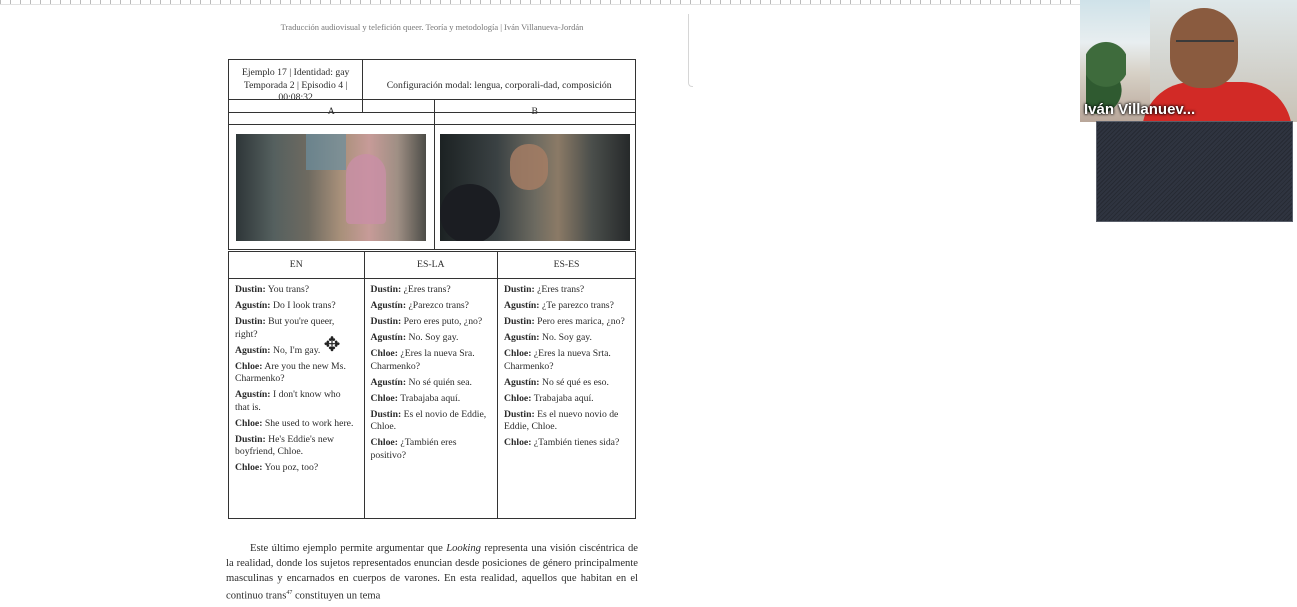 The width and height of the screenshot is (1297, 607). Describe the element at coordinates (566, 265) in the screenshot. I see `lang-eses-header: ES-ES` at that location.